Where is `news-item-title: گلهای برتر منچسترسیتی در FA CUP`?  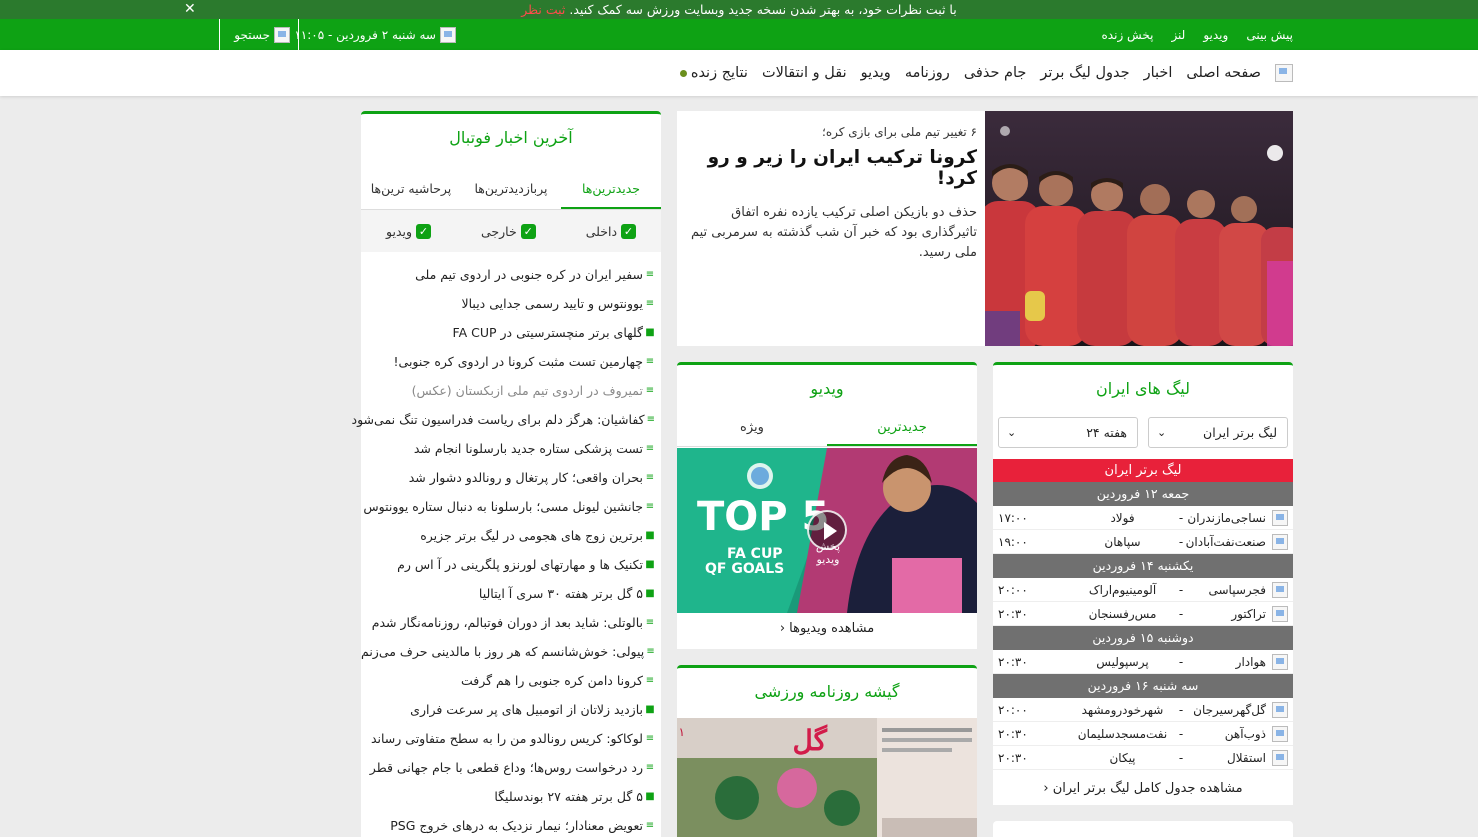 news-item-title: گلهای برتر منچسترسیتی در FA CUP is located at coordinates (547, 332).